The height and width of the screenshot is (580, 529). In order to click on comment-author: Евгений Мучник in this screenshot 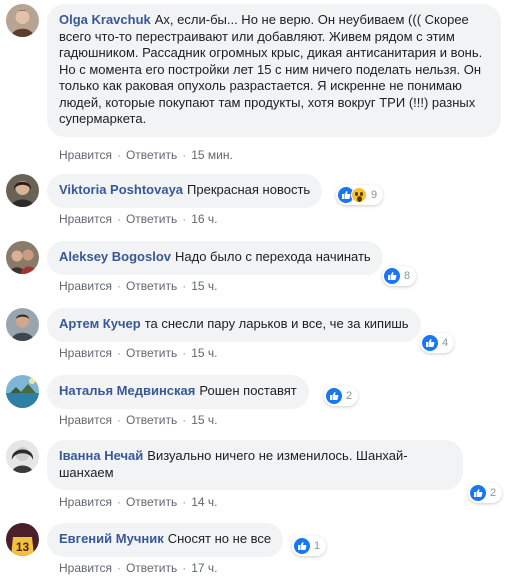, I will do `click(111, 538)`.